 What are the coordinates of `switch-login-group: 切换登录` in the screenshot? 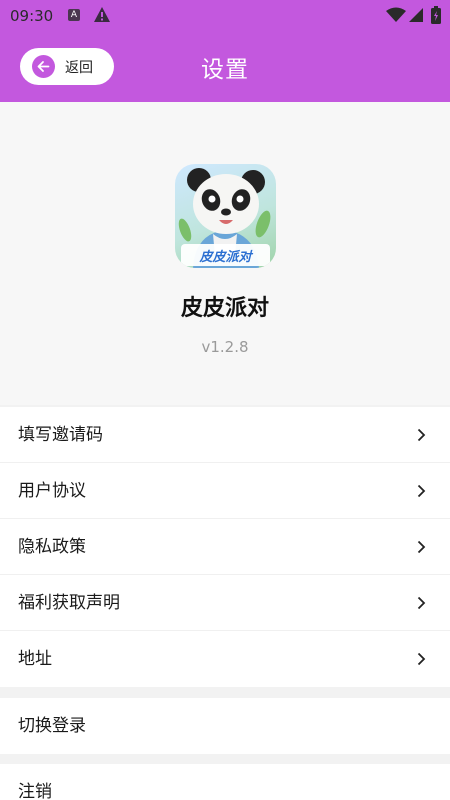 It's located at (225, 726).